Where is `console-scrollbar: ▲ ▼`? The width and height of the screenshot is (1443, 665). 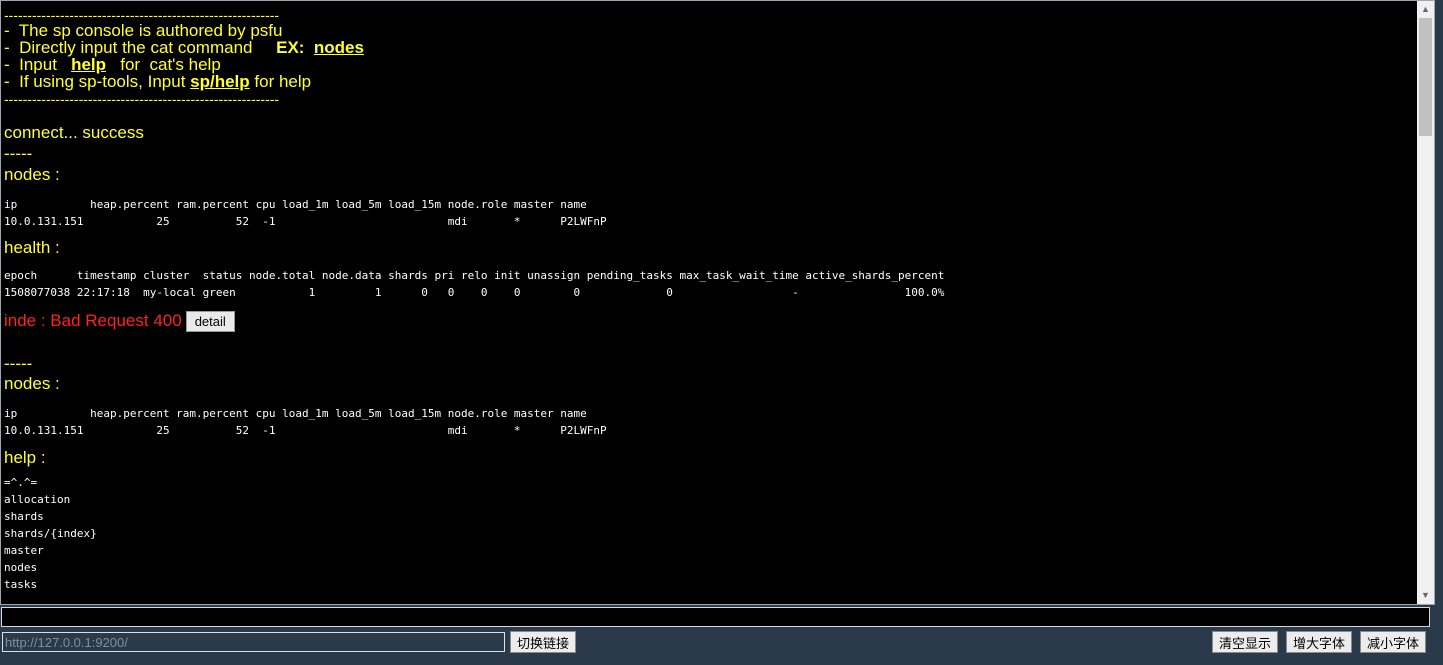 console-scrollbar: ▲ ▼ is located at coordinates (1425, 302).